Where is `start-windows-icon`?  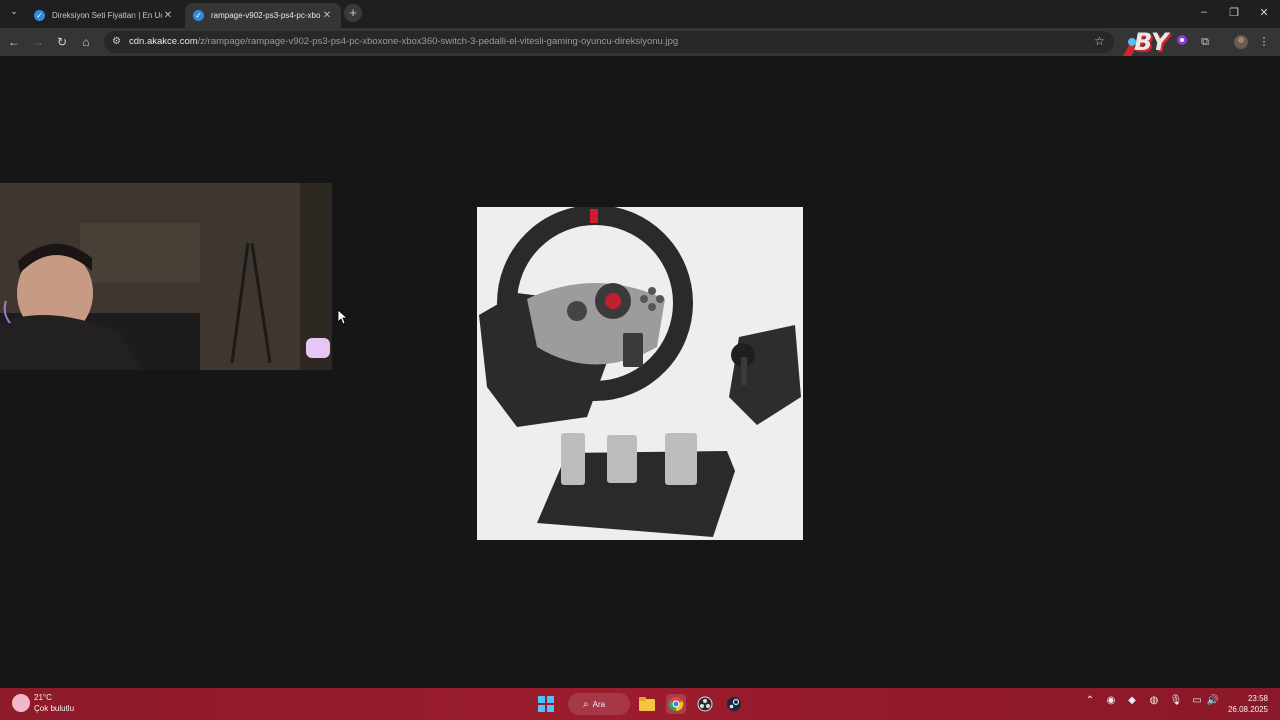 start-windows-icon is located at coordinates (546, 704).